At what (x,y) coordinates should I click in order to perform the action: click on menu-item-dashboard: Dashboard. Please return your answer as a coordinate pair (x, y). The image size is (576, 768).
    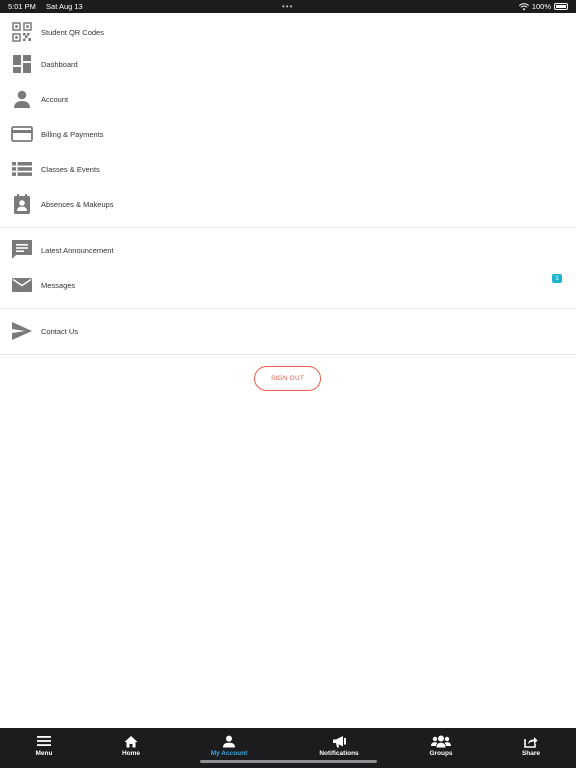
    Looking at the image, I should click on (288, 64).